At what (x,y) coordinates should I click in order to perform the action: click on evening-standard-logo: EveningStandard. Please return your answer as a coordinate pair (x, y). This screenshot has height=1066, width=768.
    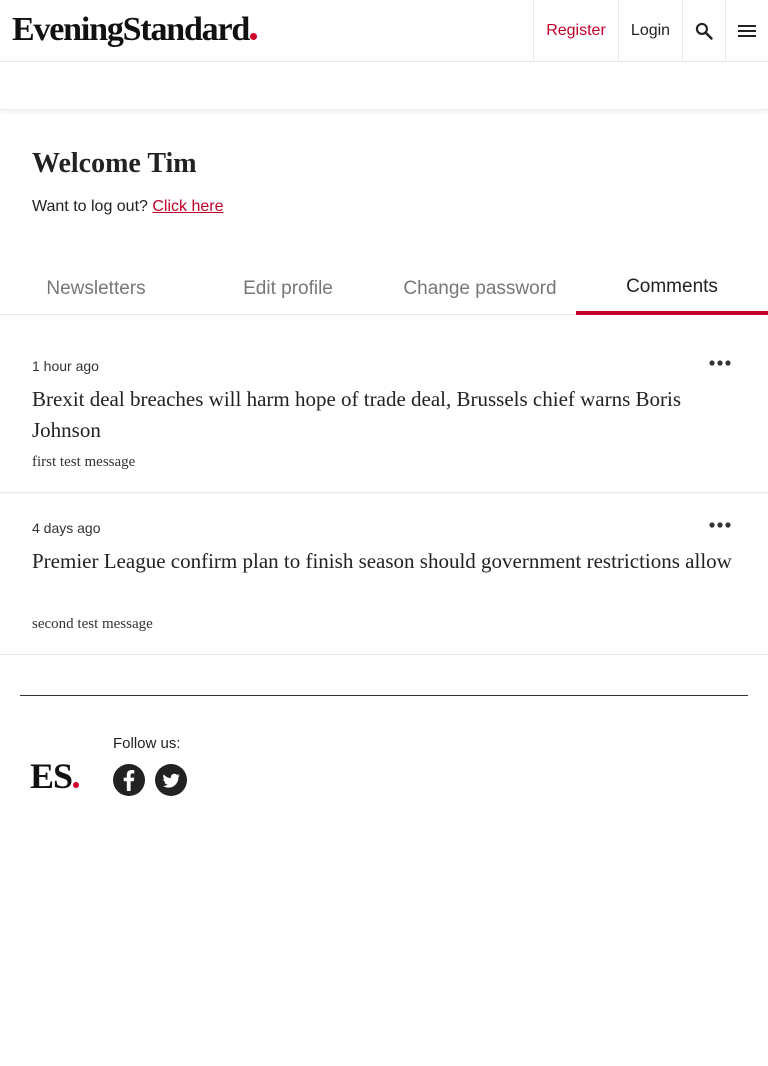
    Looking at the image, I should click on (135, 30).